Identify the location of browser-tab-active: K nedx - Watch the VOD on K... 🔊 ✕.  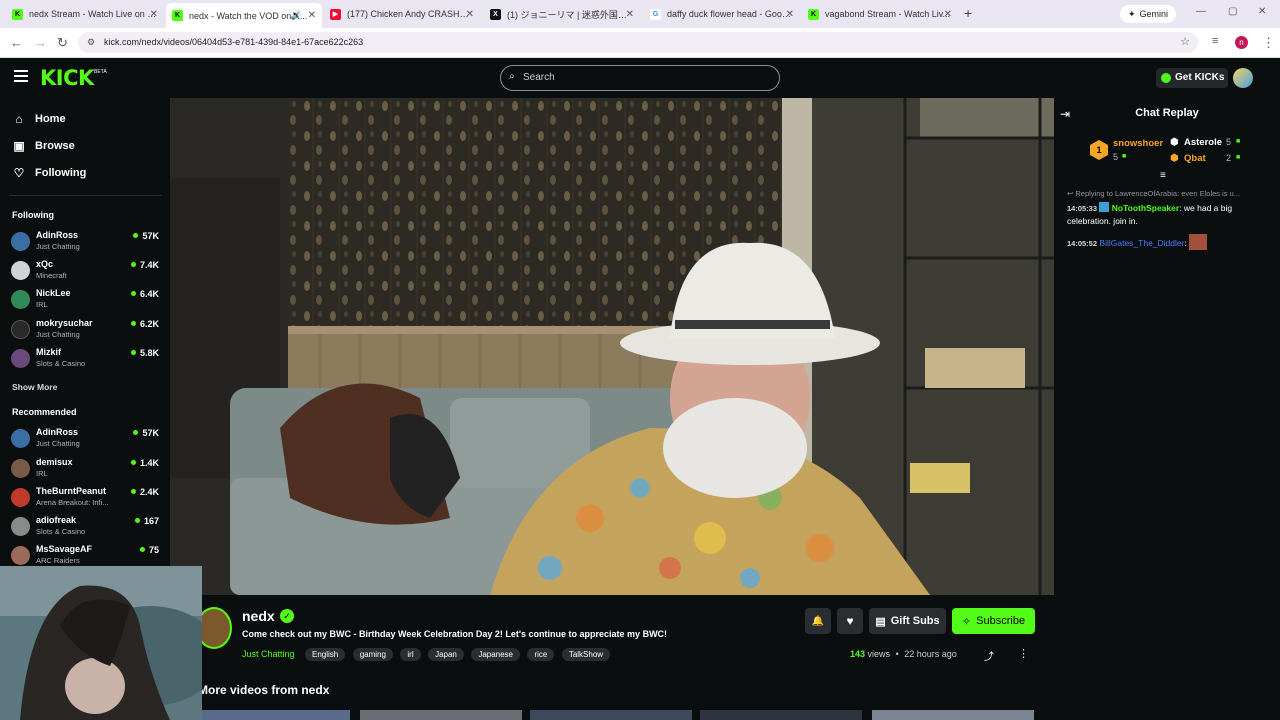
(244, 15).